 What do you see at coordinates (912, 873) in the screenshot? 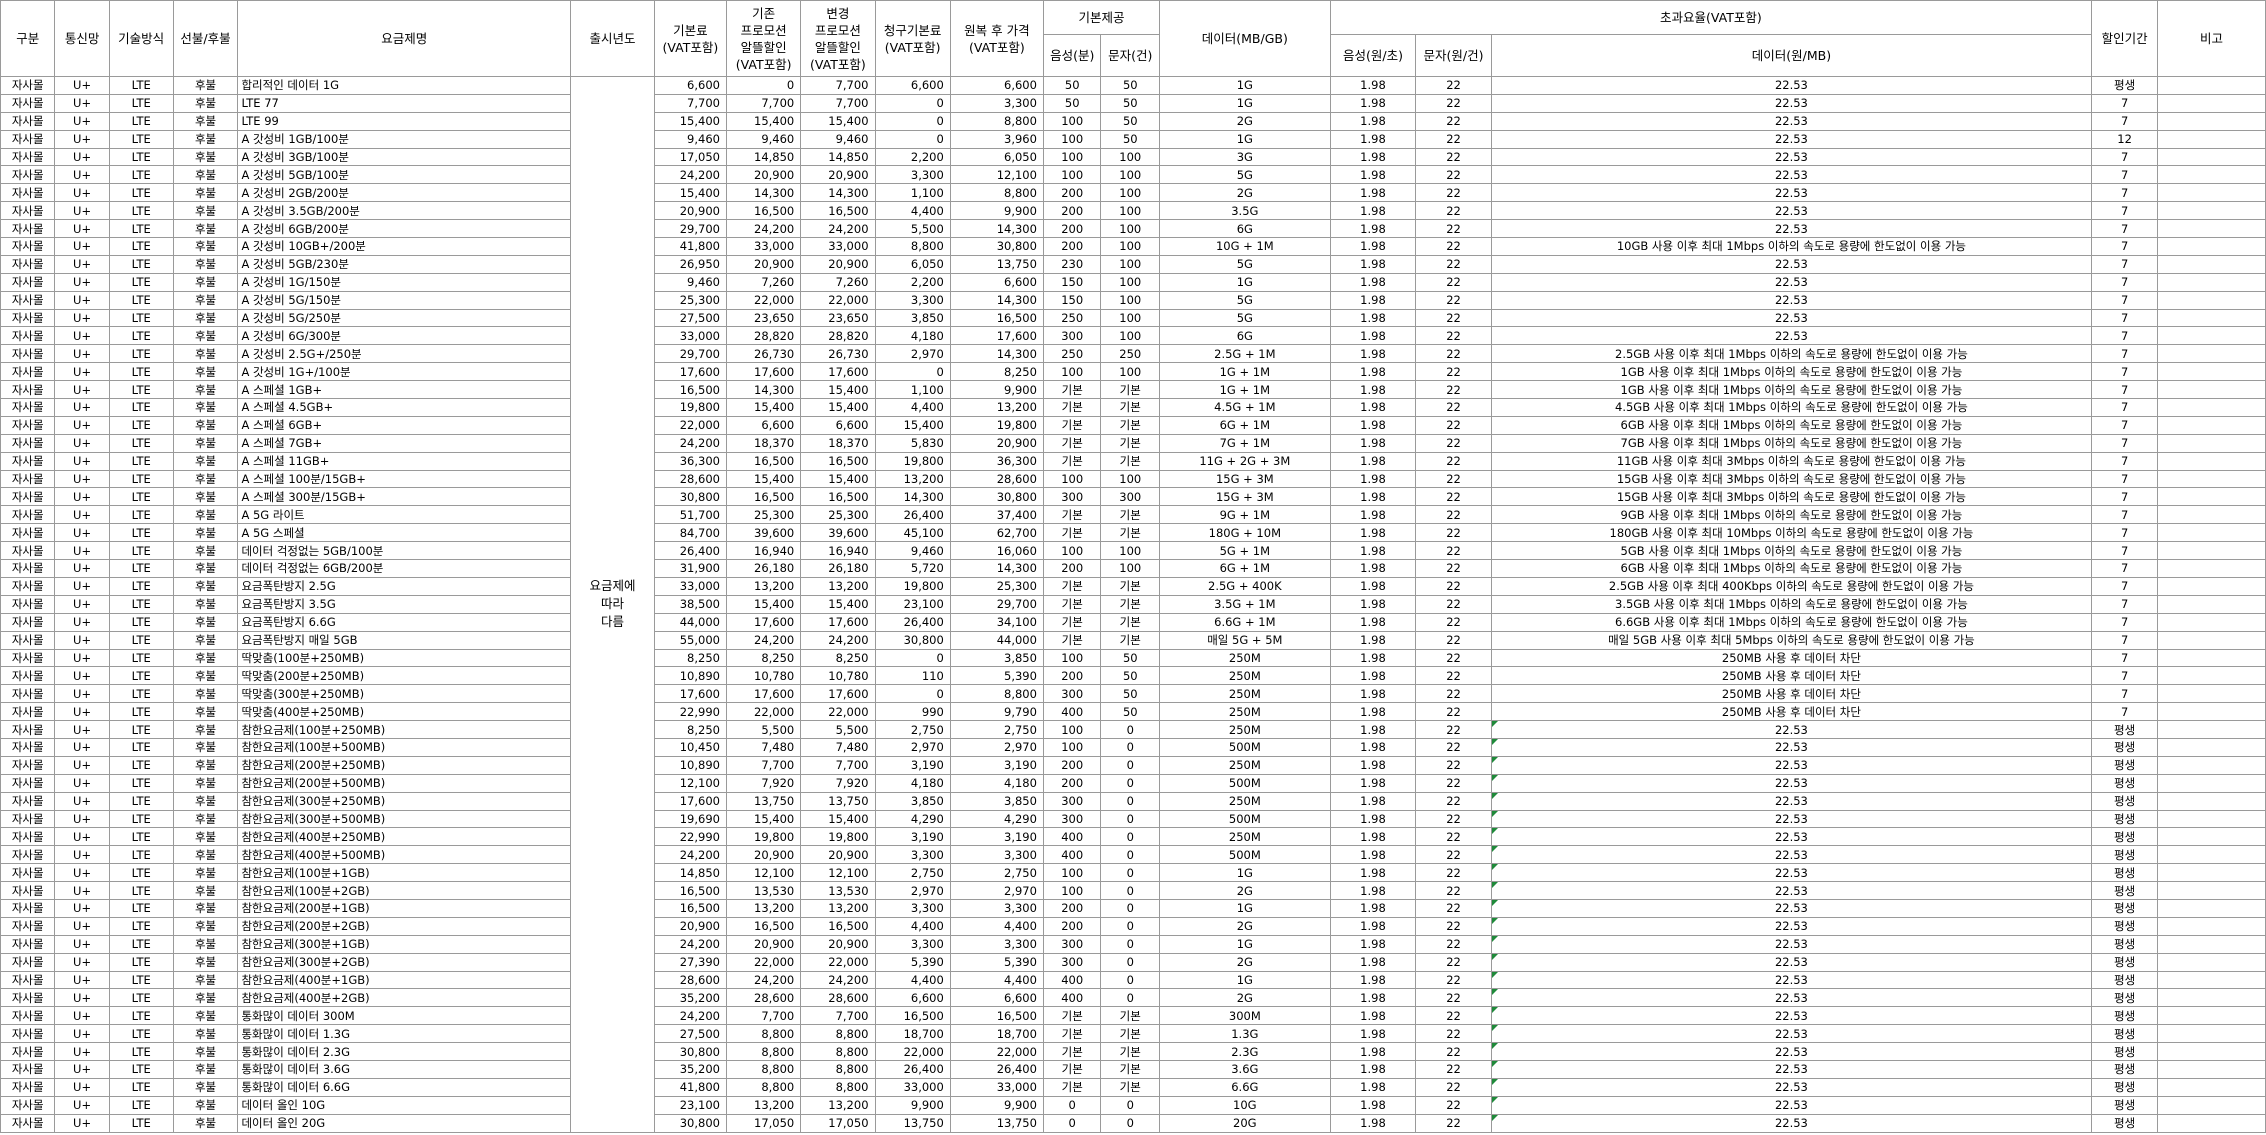
I see `billed-fee-cell: 2,750` at bounding box center [912, 873].